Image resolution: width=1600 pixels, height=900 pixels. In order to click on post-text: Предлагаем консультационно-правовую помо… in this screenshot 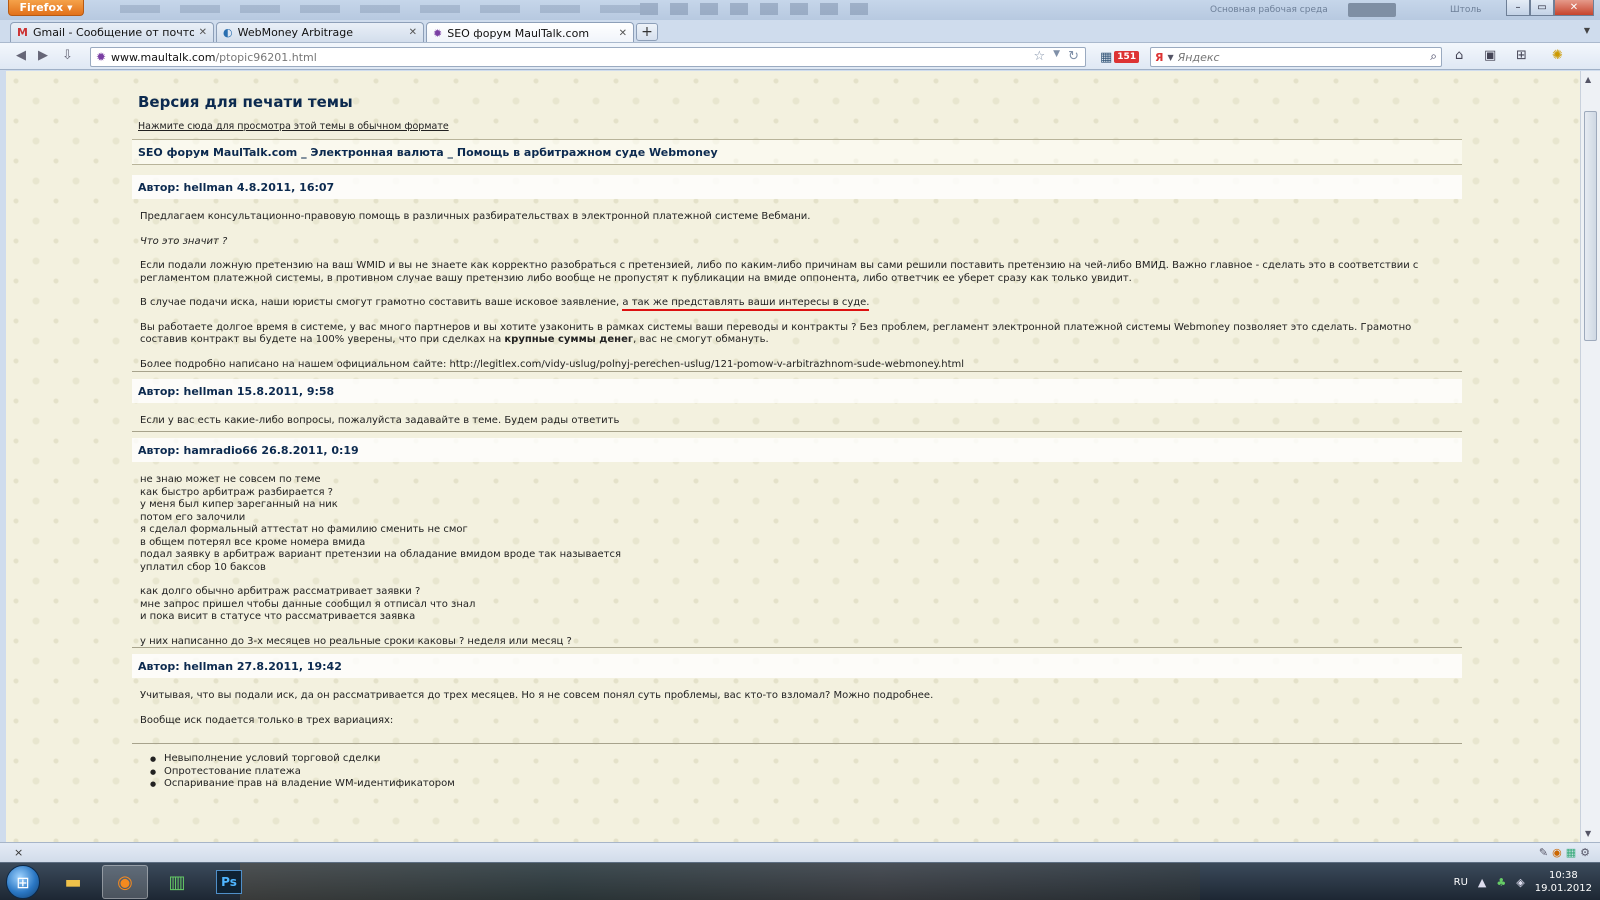, I will do `click(475, 216)`.